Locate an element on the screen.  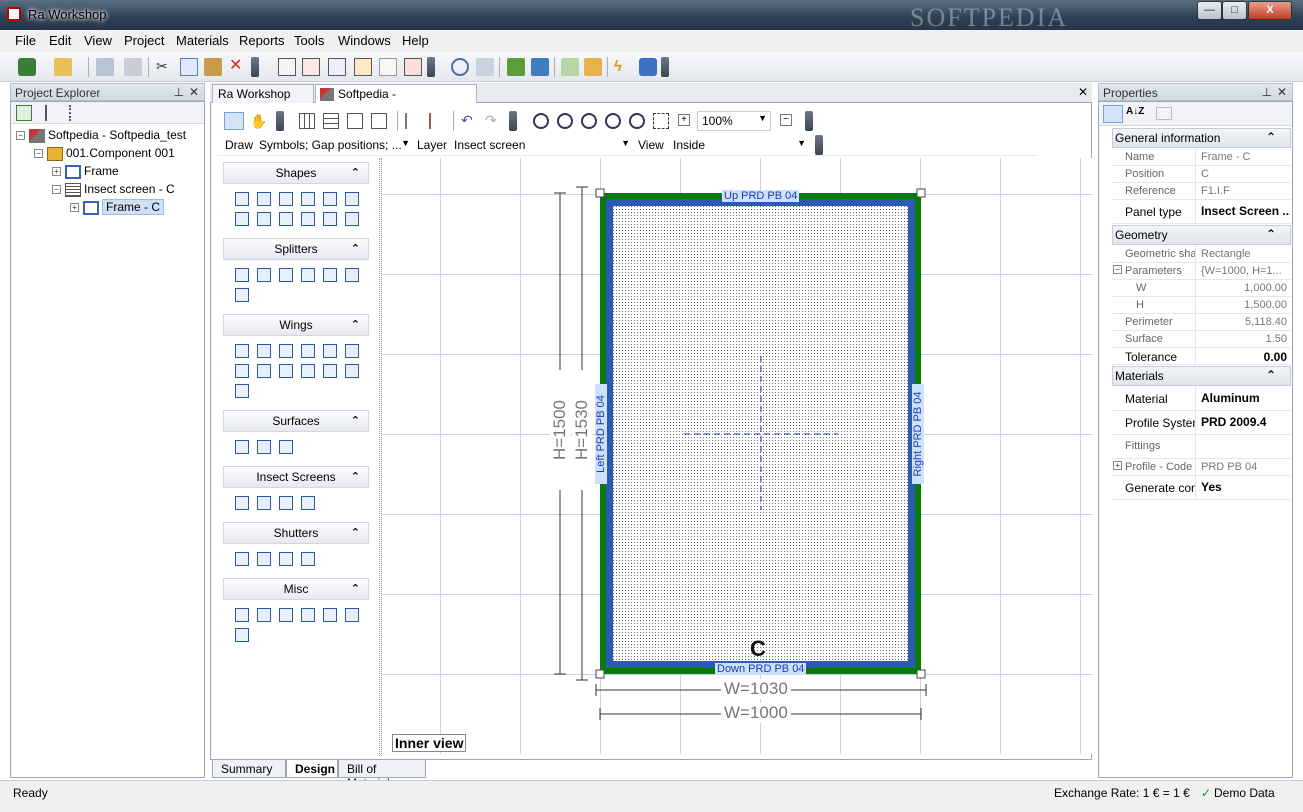
zoom-out-icon is located at coordinates (565, 121).